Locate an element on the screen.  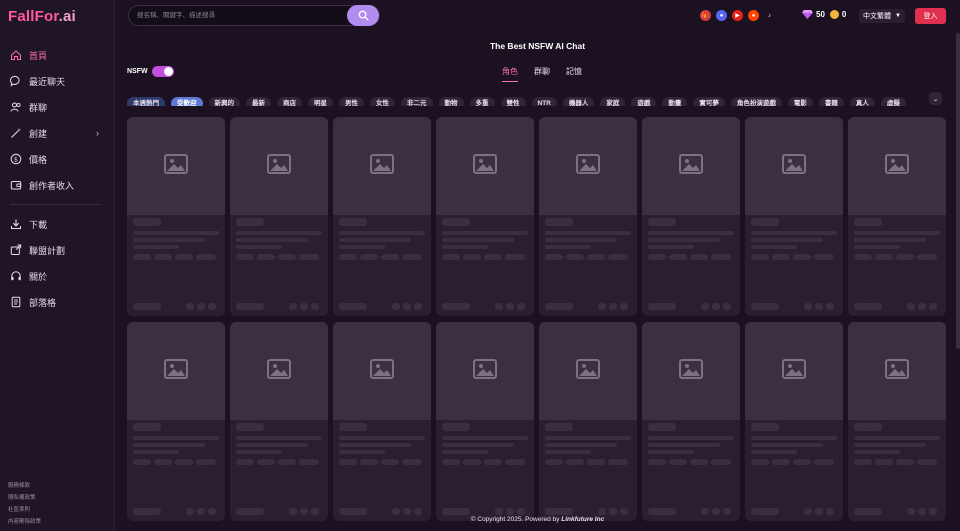
nsfw-toggle is located at coordinates (162, 71).